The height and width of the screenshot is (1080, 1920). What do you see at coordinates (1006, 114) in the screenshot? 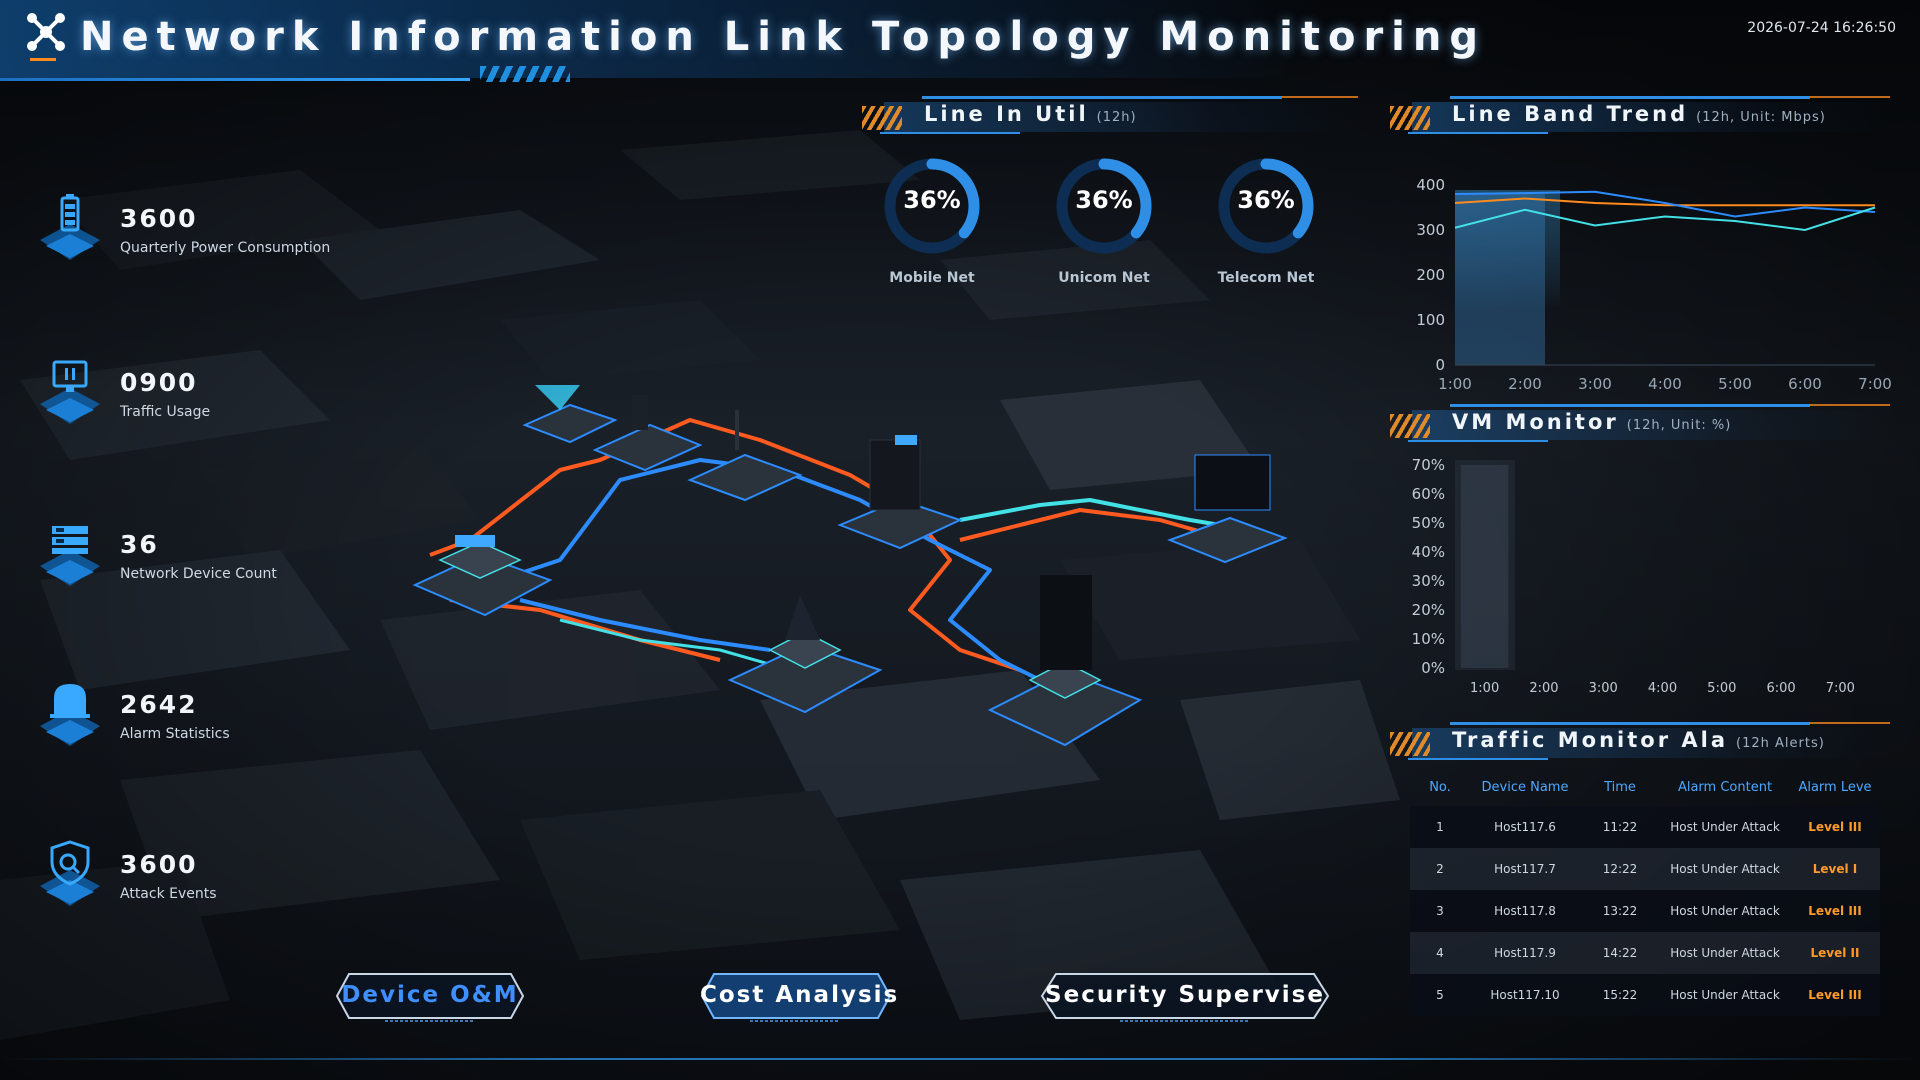
I see `panel-title: Line In Util` at bounding box center [1006, 114].